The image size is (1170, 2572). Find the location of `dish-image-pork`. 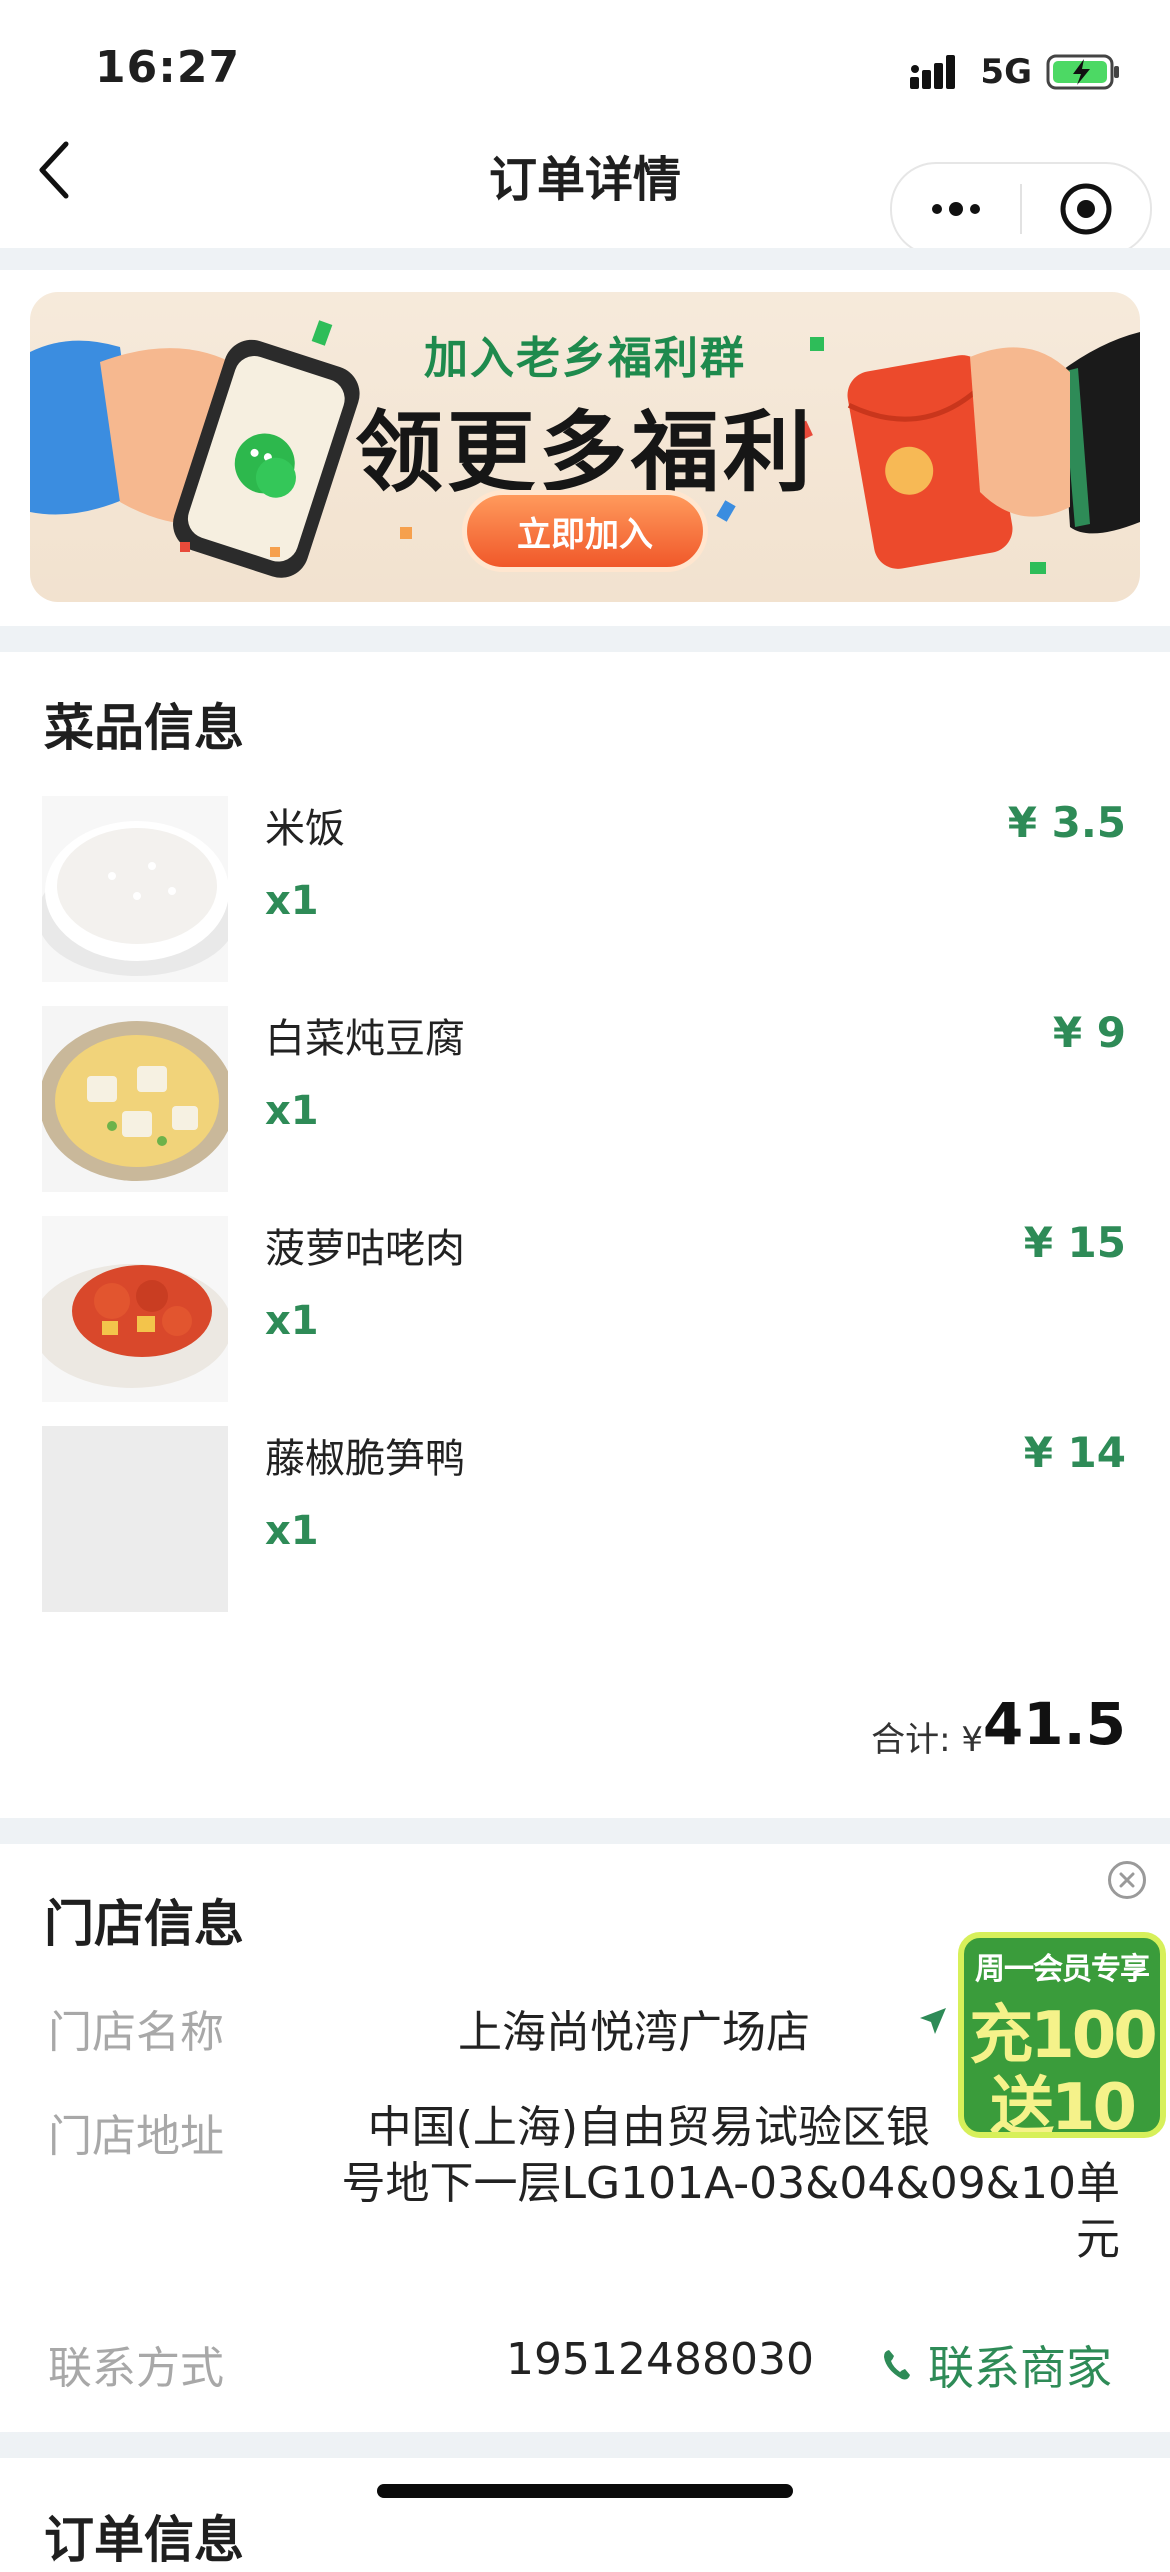

dish-image-pork is located at coordinates (135, 1309).